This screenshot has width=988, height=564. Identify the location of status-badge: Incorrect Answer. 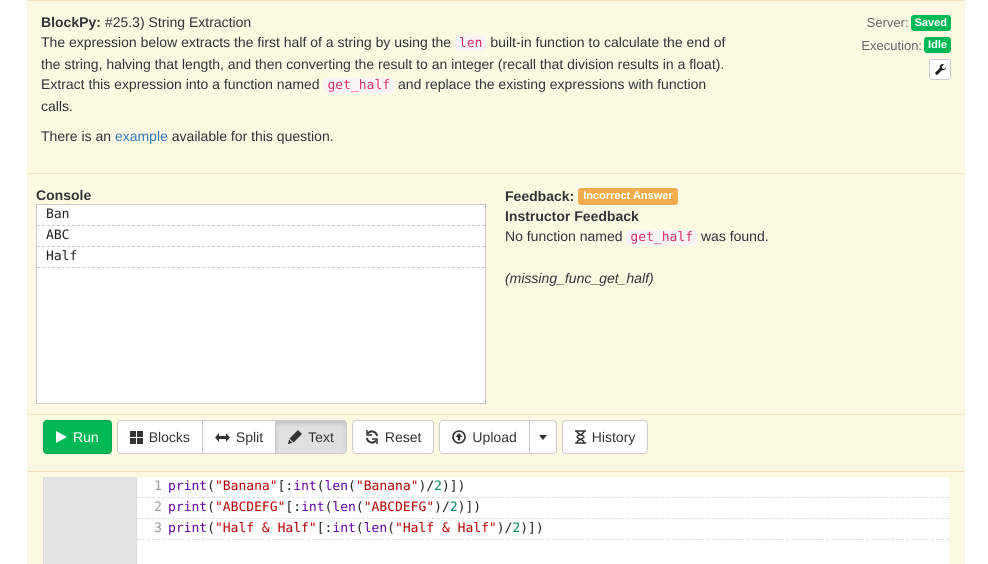
(628, 196).